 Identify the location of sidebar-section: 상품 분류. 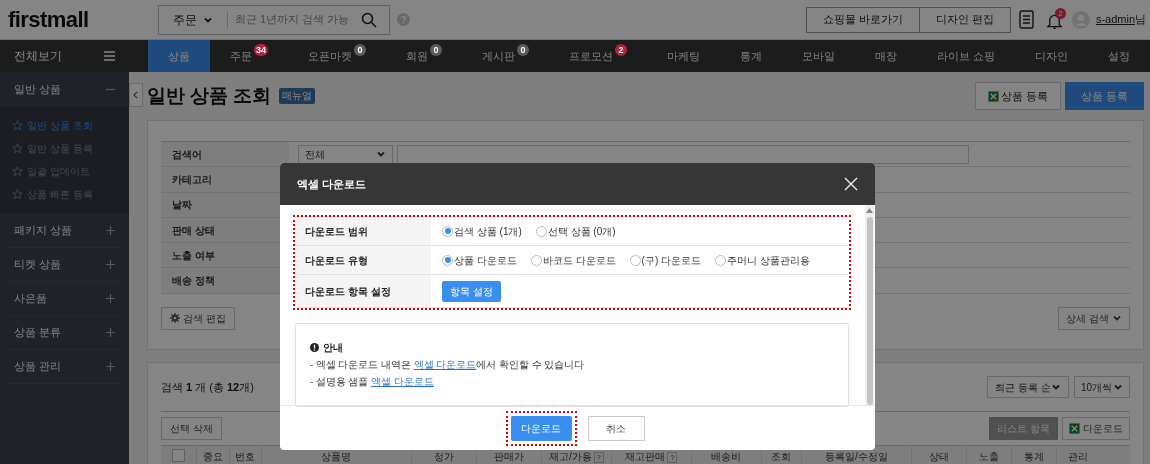
(64, 333).